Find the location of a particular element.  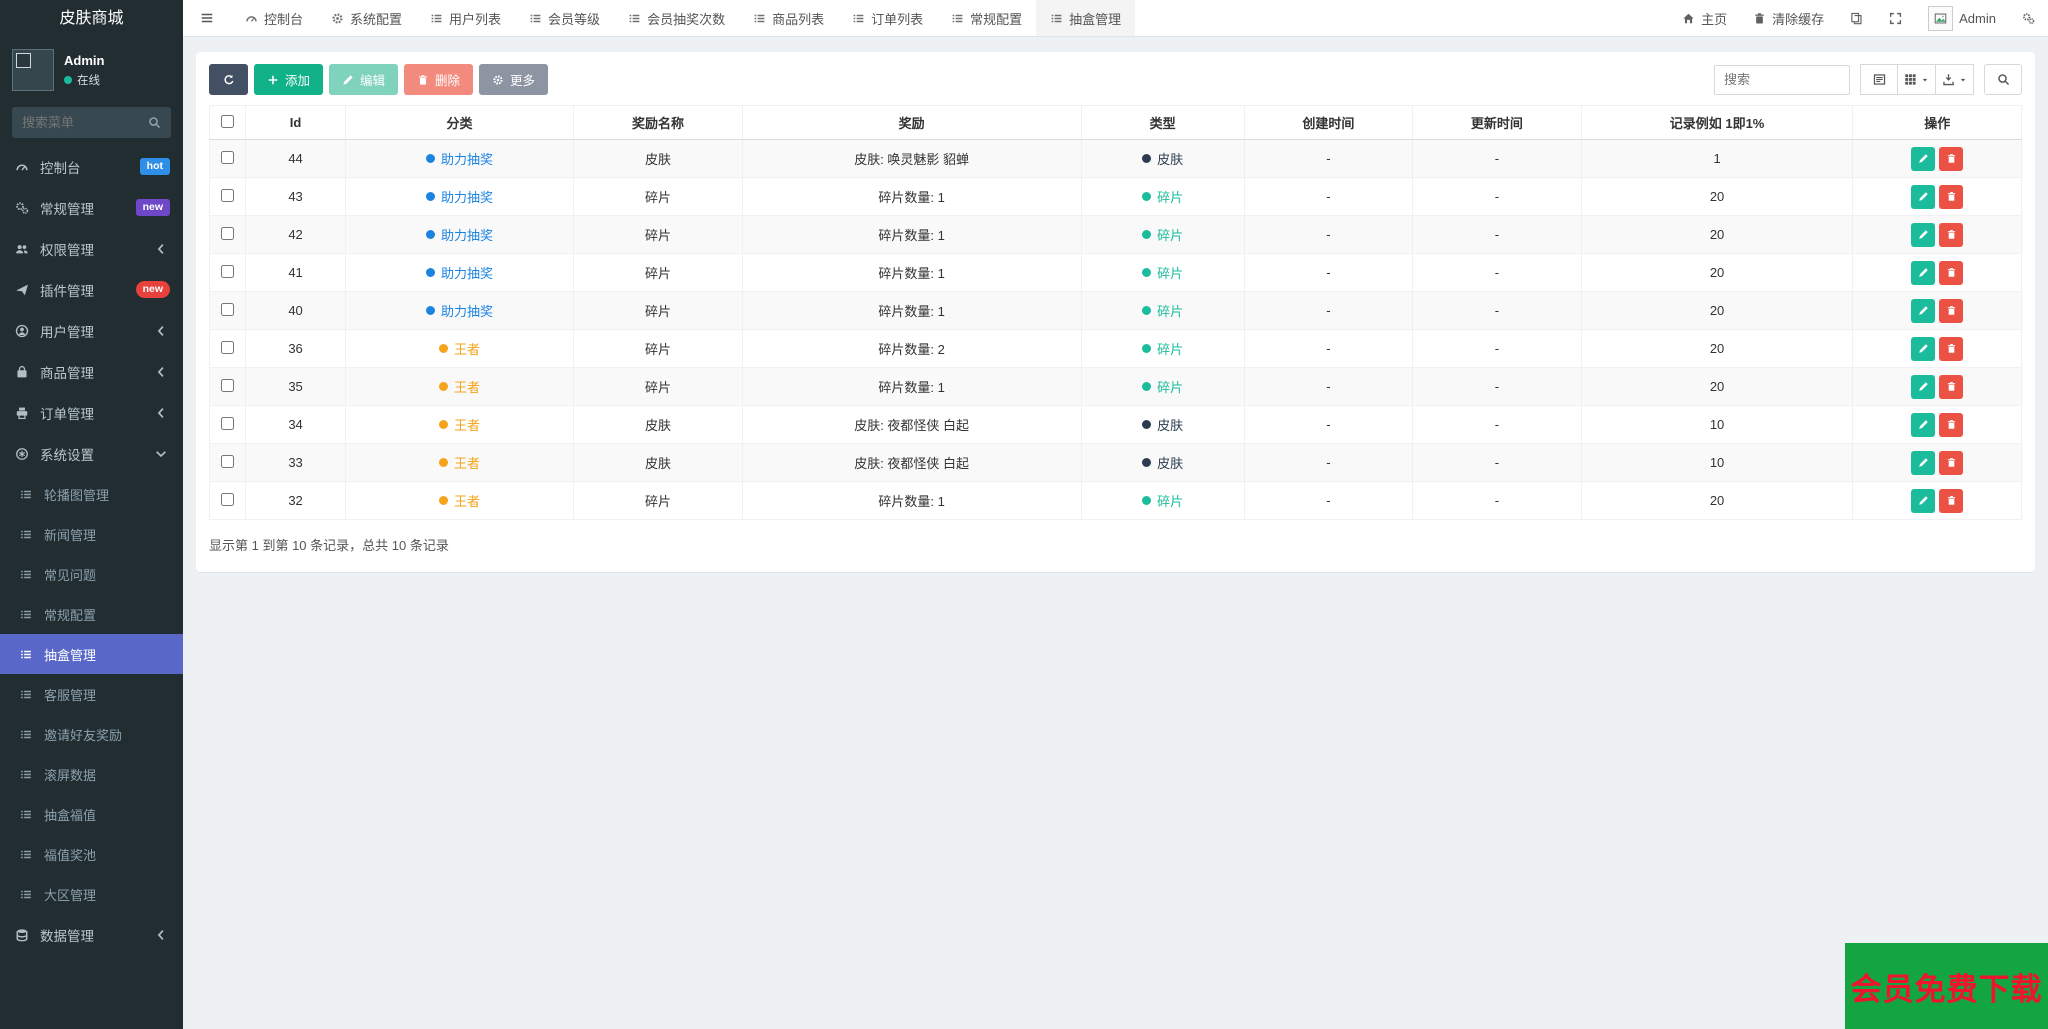

nav-tab: 用户列表 is located at coordinates (465, 18).